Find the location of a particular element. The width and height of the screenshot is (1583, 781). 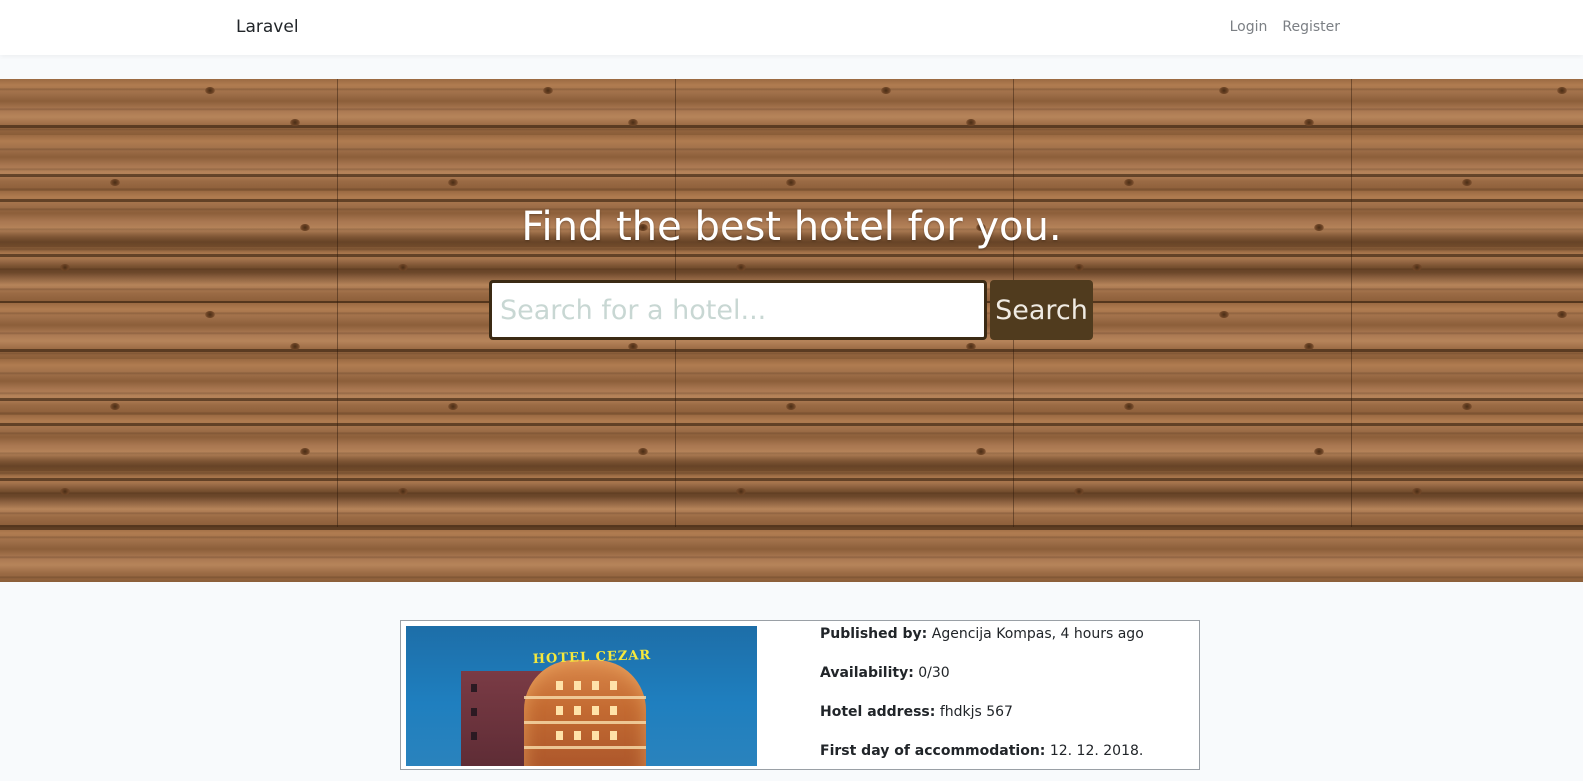

availability-row: Availability: 0/30 is located at coordinates (1005, 673).